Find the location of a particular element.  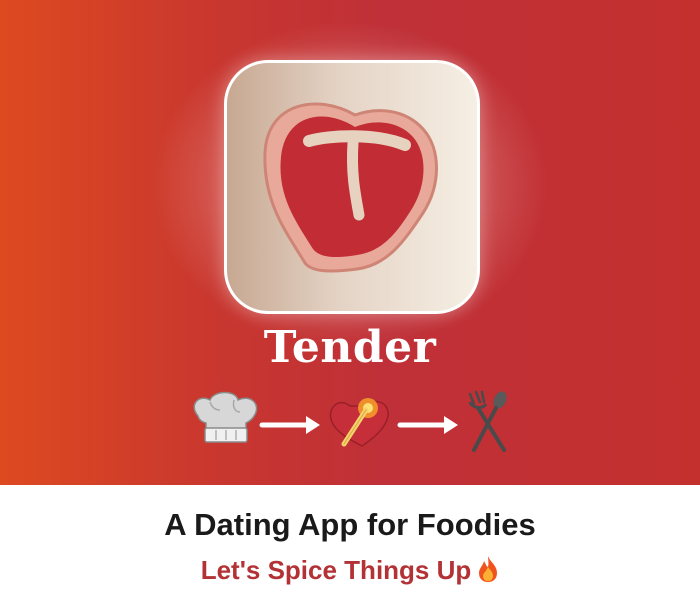

chef-hat-icon is located at coordinates (225, 417).